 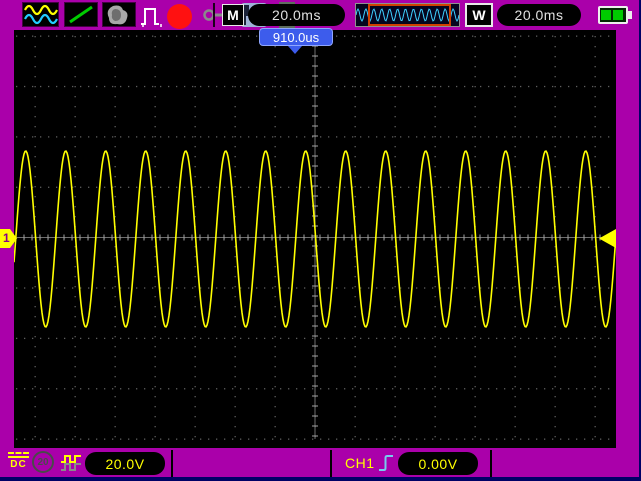 What do you see at coordinates (71, 465) in the screenshot?
I see `probe-squarewave-icon` at bounding box center [71, 465].